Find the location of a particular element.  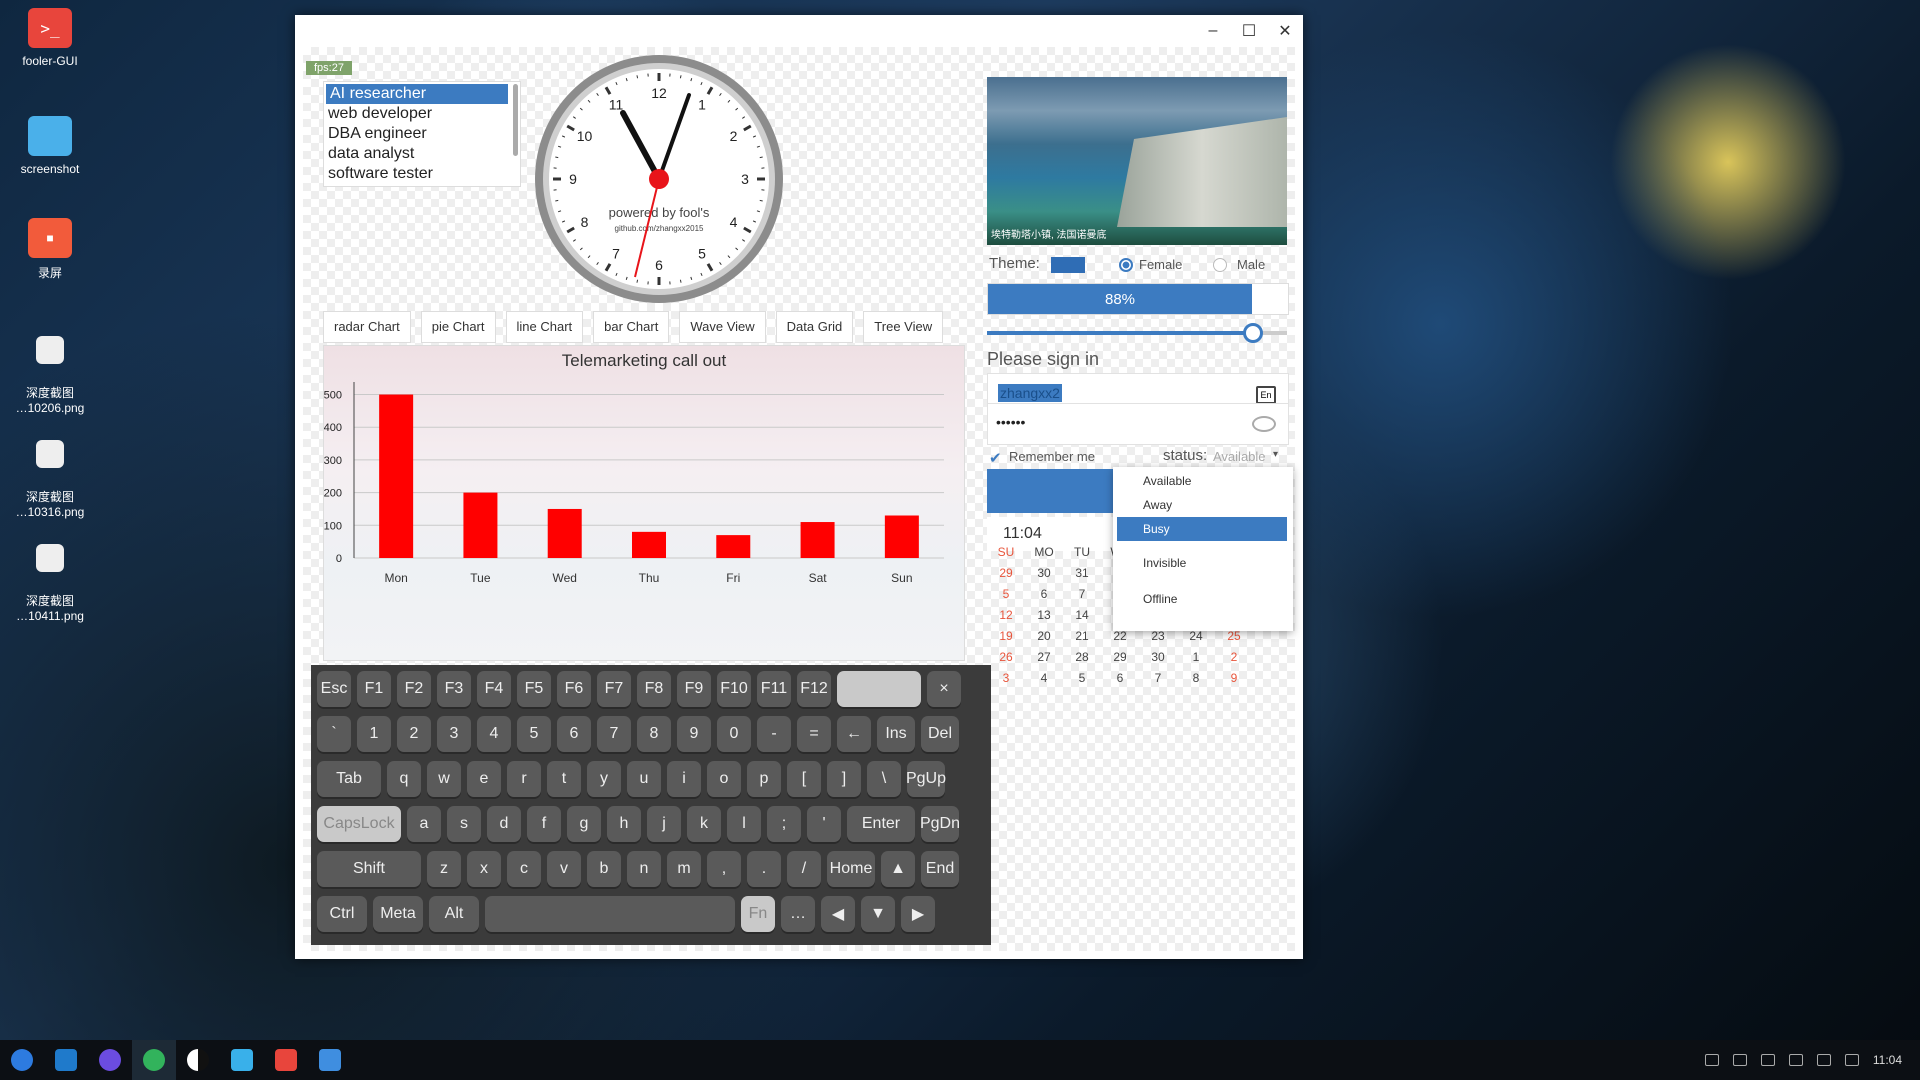

status-option-selected: Busy is located at coordinates (1202, 529).